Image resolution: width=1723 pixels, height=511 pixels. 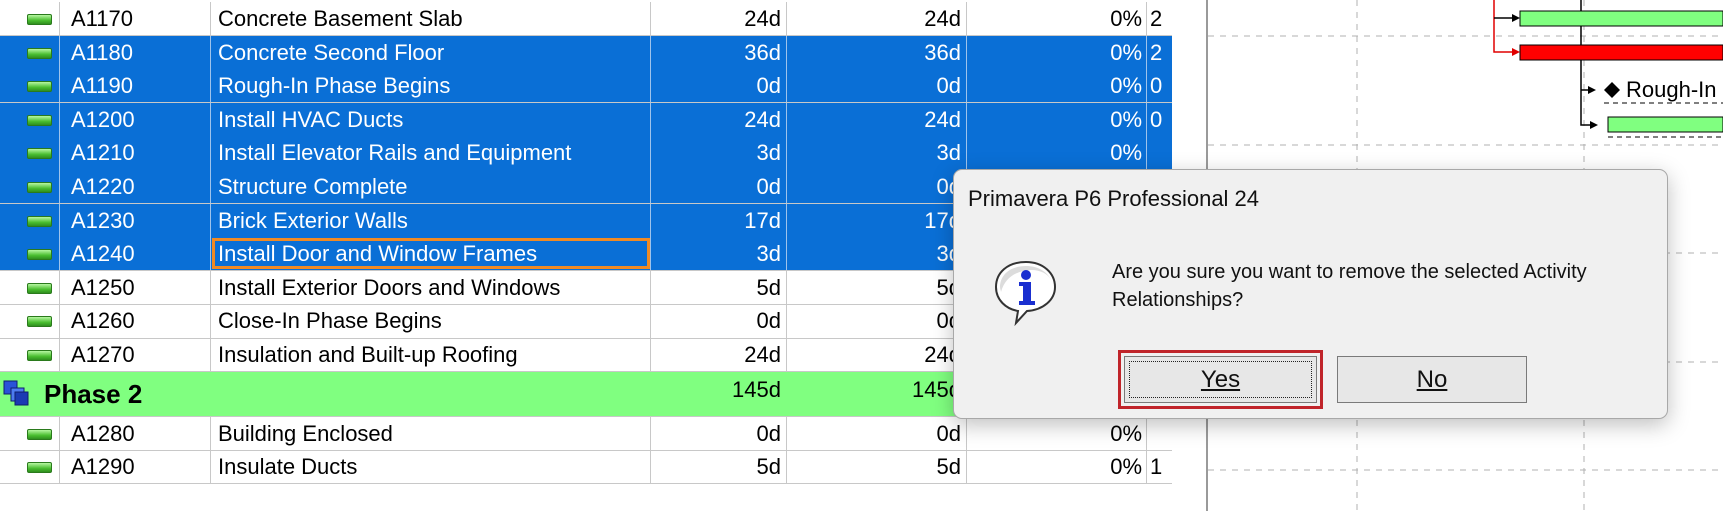 What do you see at coordinates (135, 119) in the screenshot?
I see `activity-id: A1200` at bounding box center [135, 119].